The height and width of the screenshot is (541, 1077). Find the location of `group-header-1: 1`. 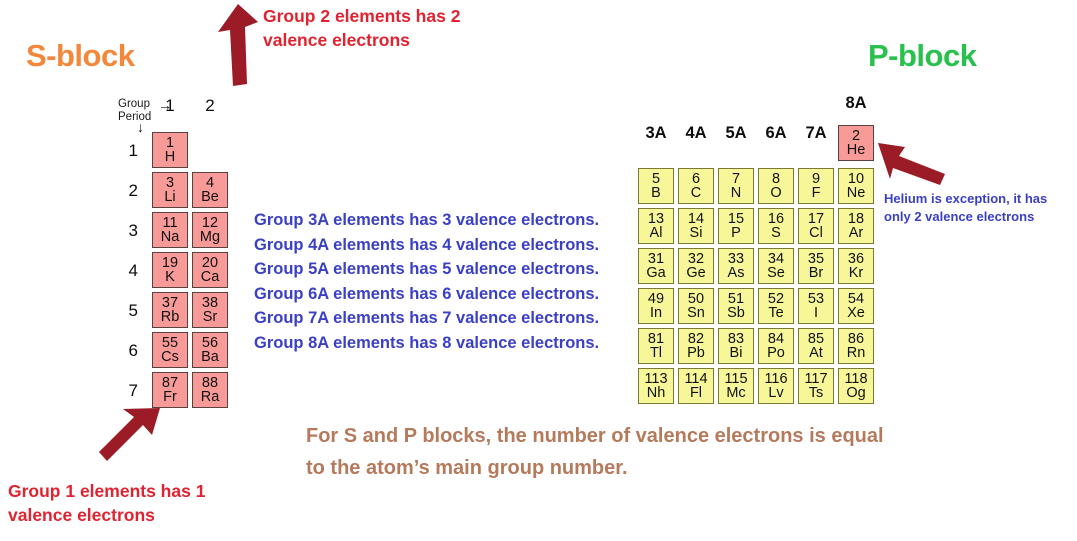

group-header-1: 1 is located at coordinates (170, 105).